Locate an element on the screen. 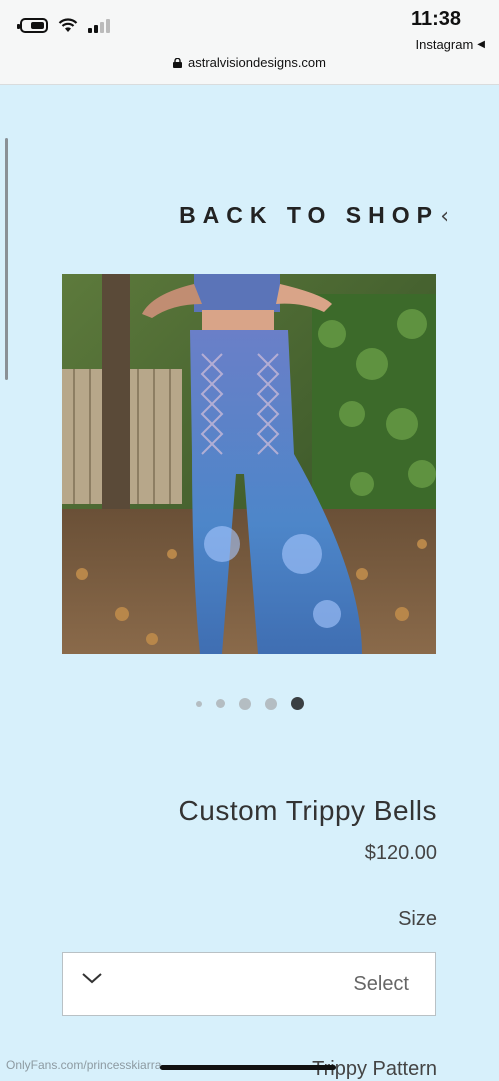 The height and width of the screenshot is (1081, 499). cellular-signal-icon is located at coordinates (99, 25).